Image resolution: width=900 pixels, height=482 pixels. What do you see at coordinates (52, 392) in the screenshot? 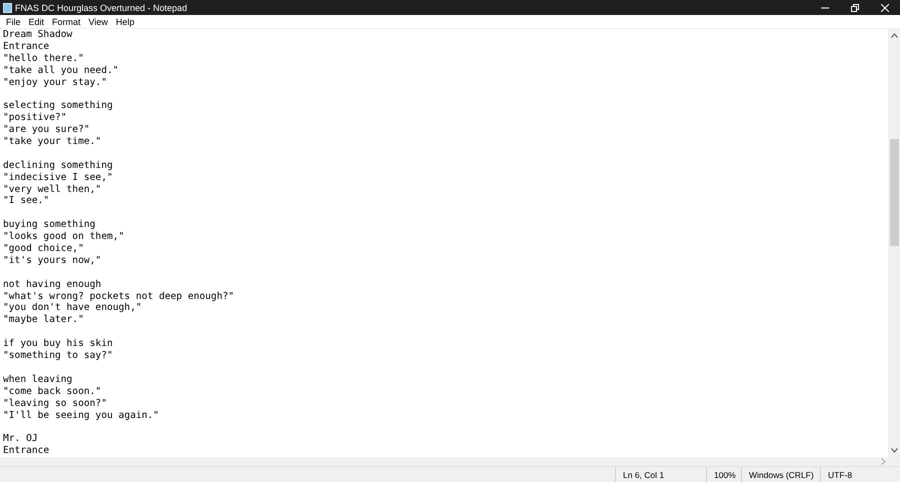
I see `text-line: "come back soon."` at bounding box center [52, 392].